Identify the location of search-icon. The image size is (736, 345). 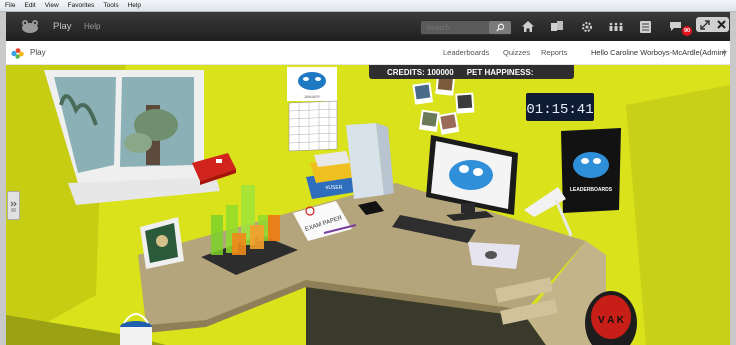
(499, 27).